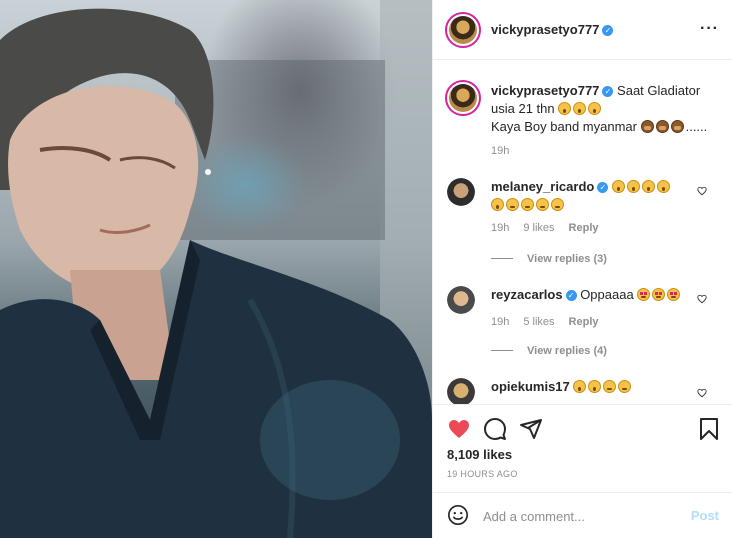 The height and width of the screenshot is (538, 732). I want to click on comment-icon, so click(495, 429).